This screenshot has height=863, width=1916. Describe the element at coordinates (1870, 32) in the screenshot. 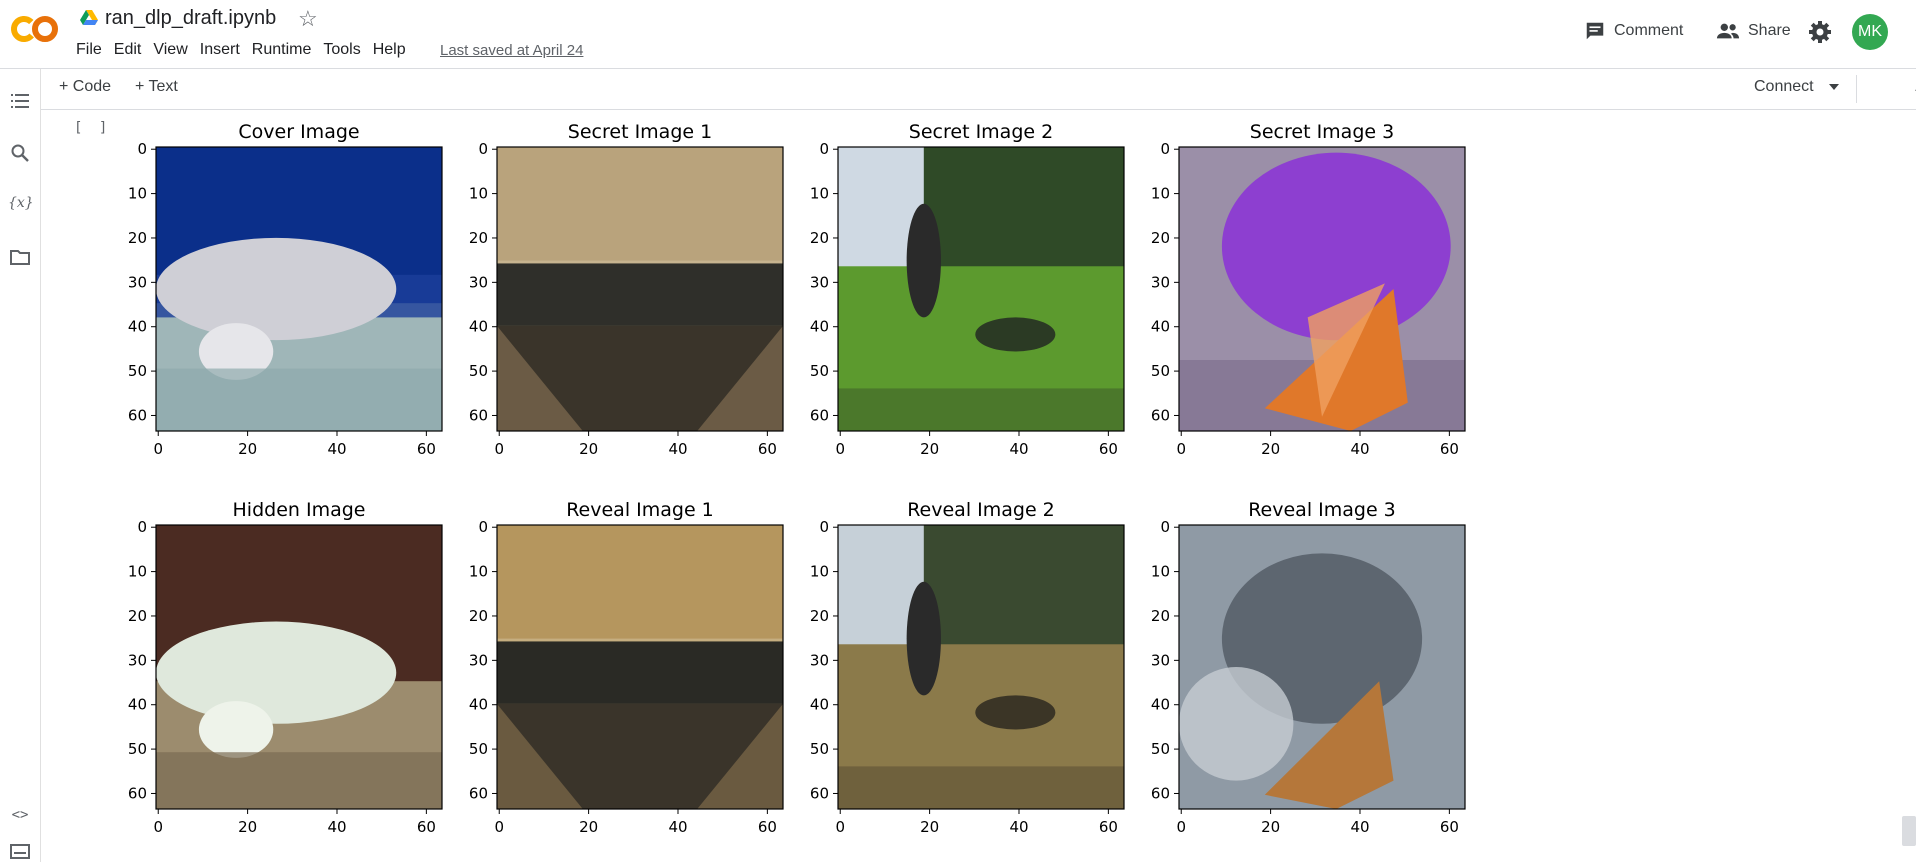

I see `avatar: MK` at that location.